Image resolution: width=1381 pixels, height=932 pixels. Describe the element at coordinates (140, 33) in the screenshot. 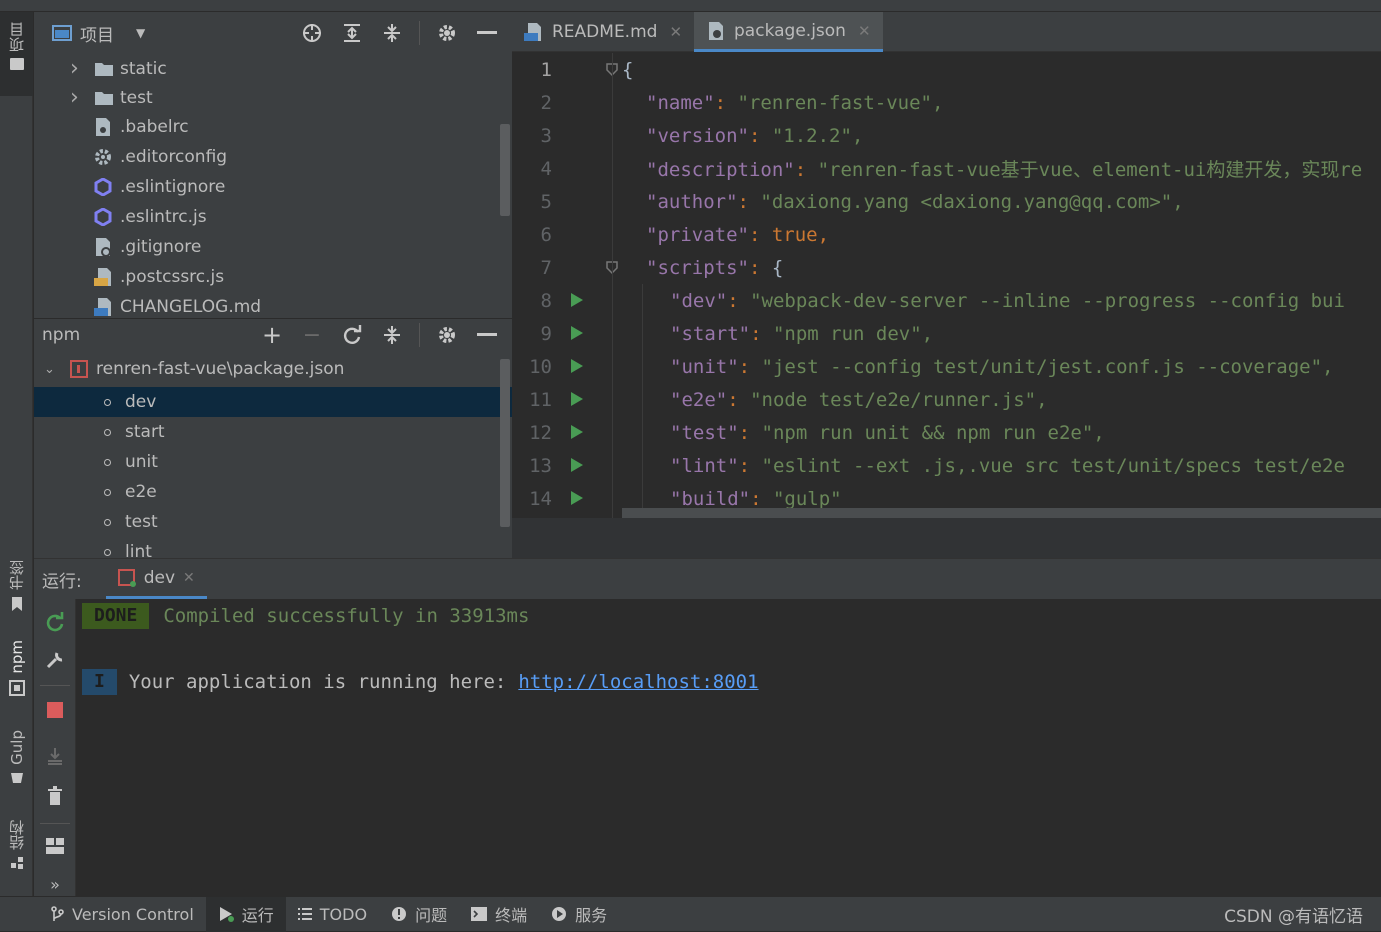

I see `chevron-down-icon: ▼` at that location.